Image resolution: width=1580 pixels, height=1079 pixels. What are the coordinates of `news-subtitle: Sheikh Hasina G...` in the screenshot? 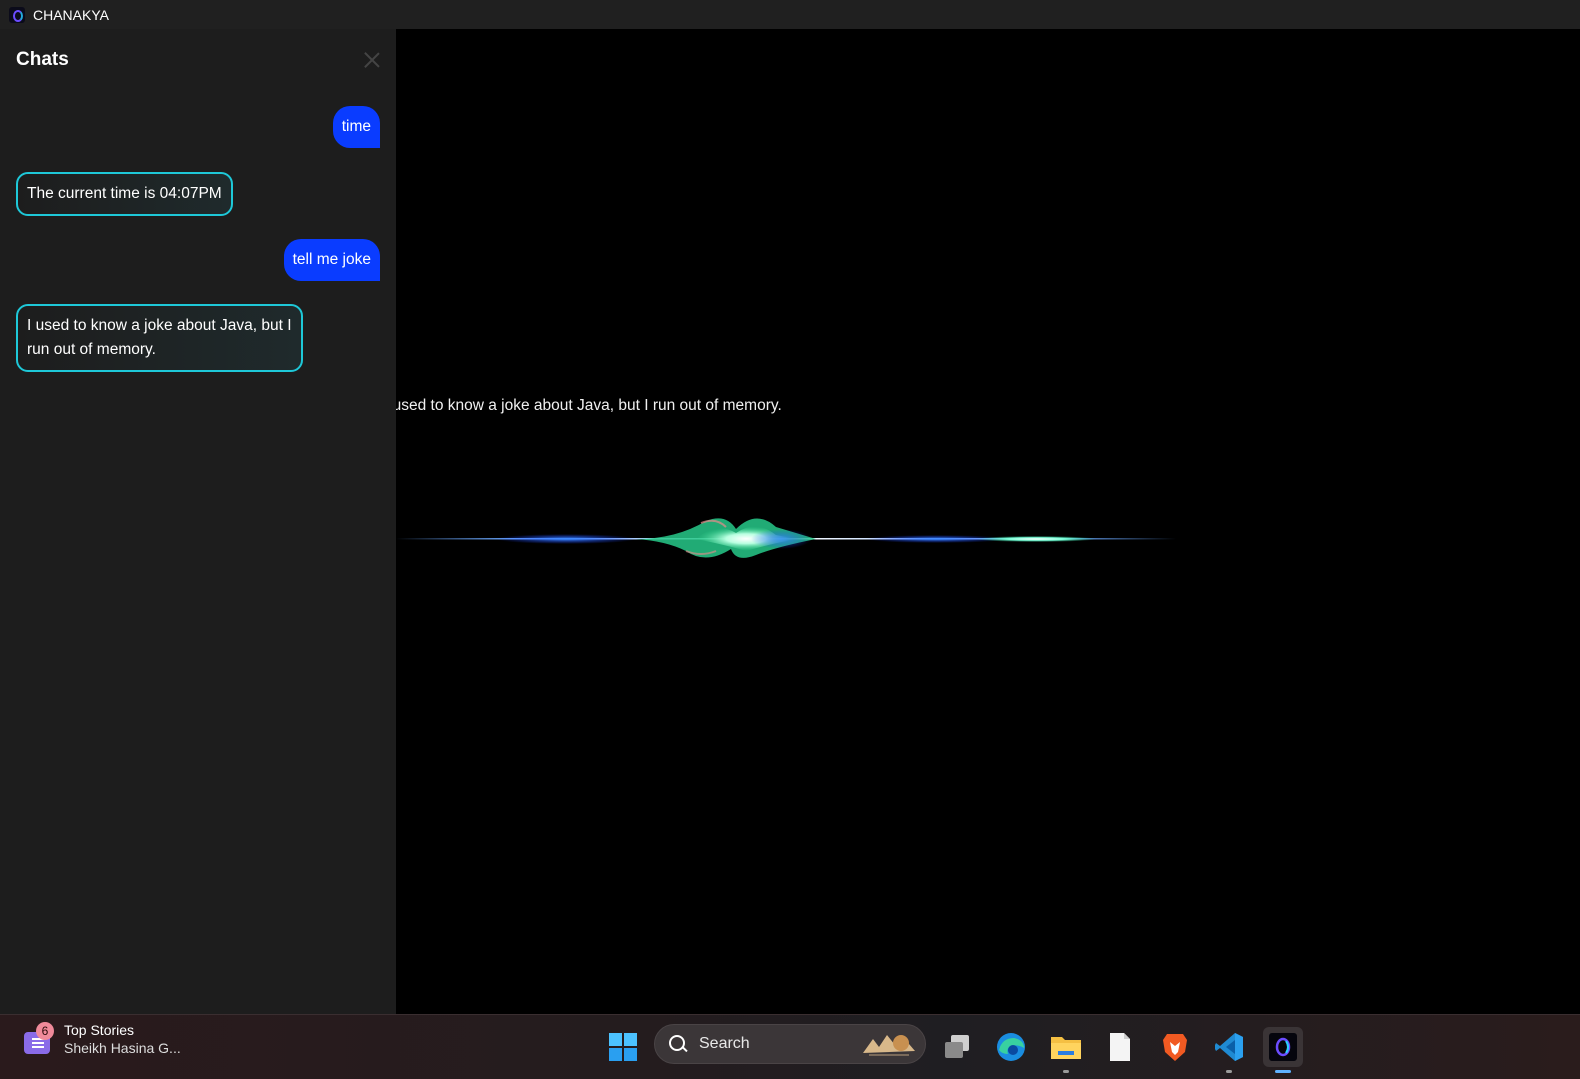 It's located at (122, 1048).